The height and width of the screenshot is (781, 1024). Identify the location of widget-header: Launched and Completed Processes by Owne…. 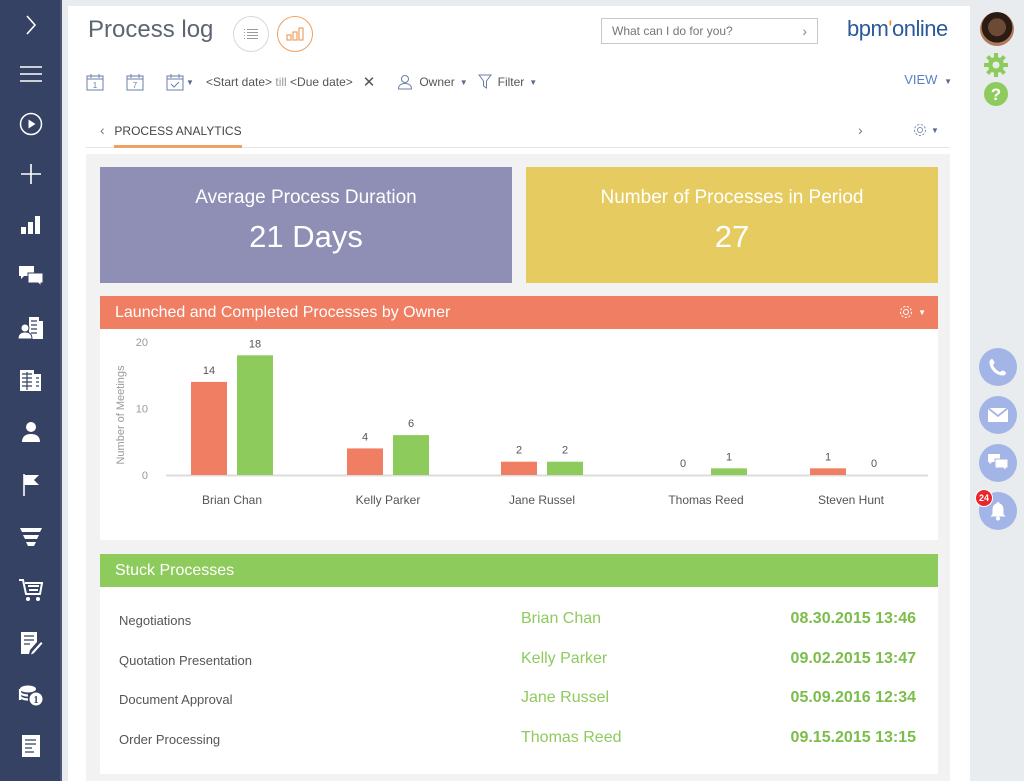
(519, 312).